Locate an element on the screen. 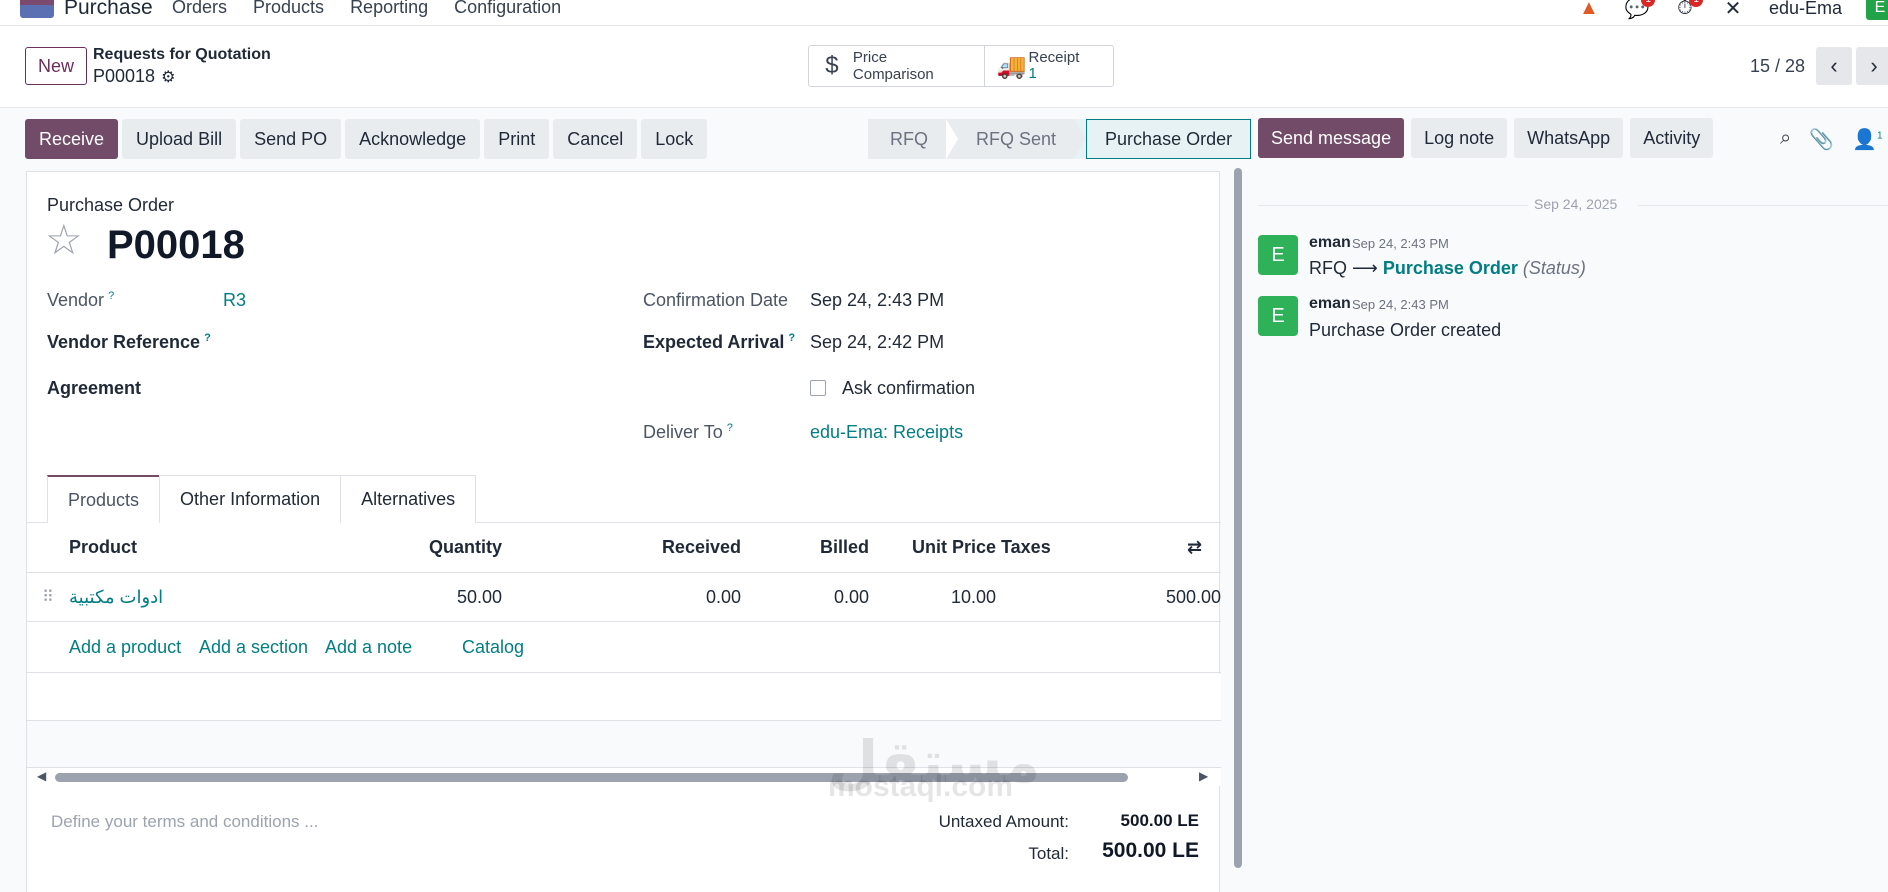  deliver-to-value: edu-Ema: Receipts is located at coordinates (886, 432).